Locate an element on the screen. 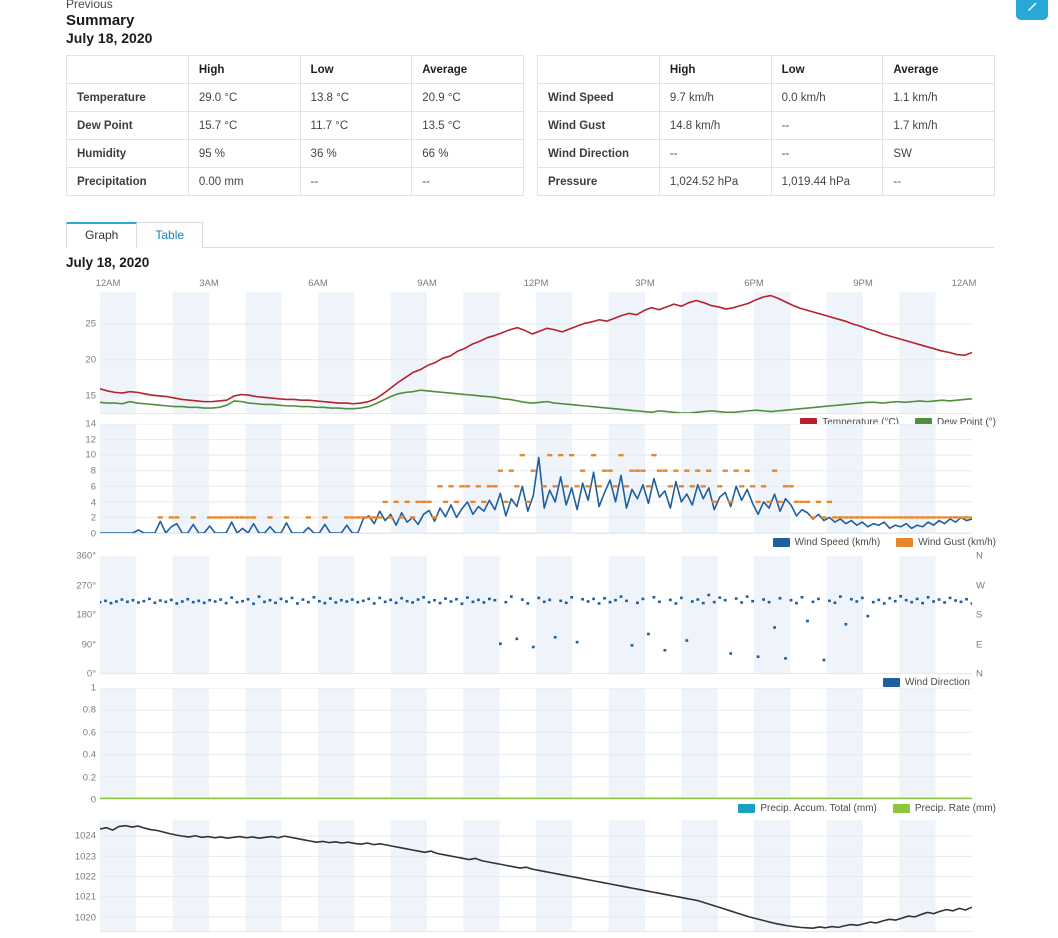  y-tick-label: 4 is located at coordinates (93, 503).